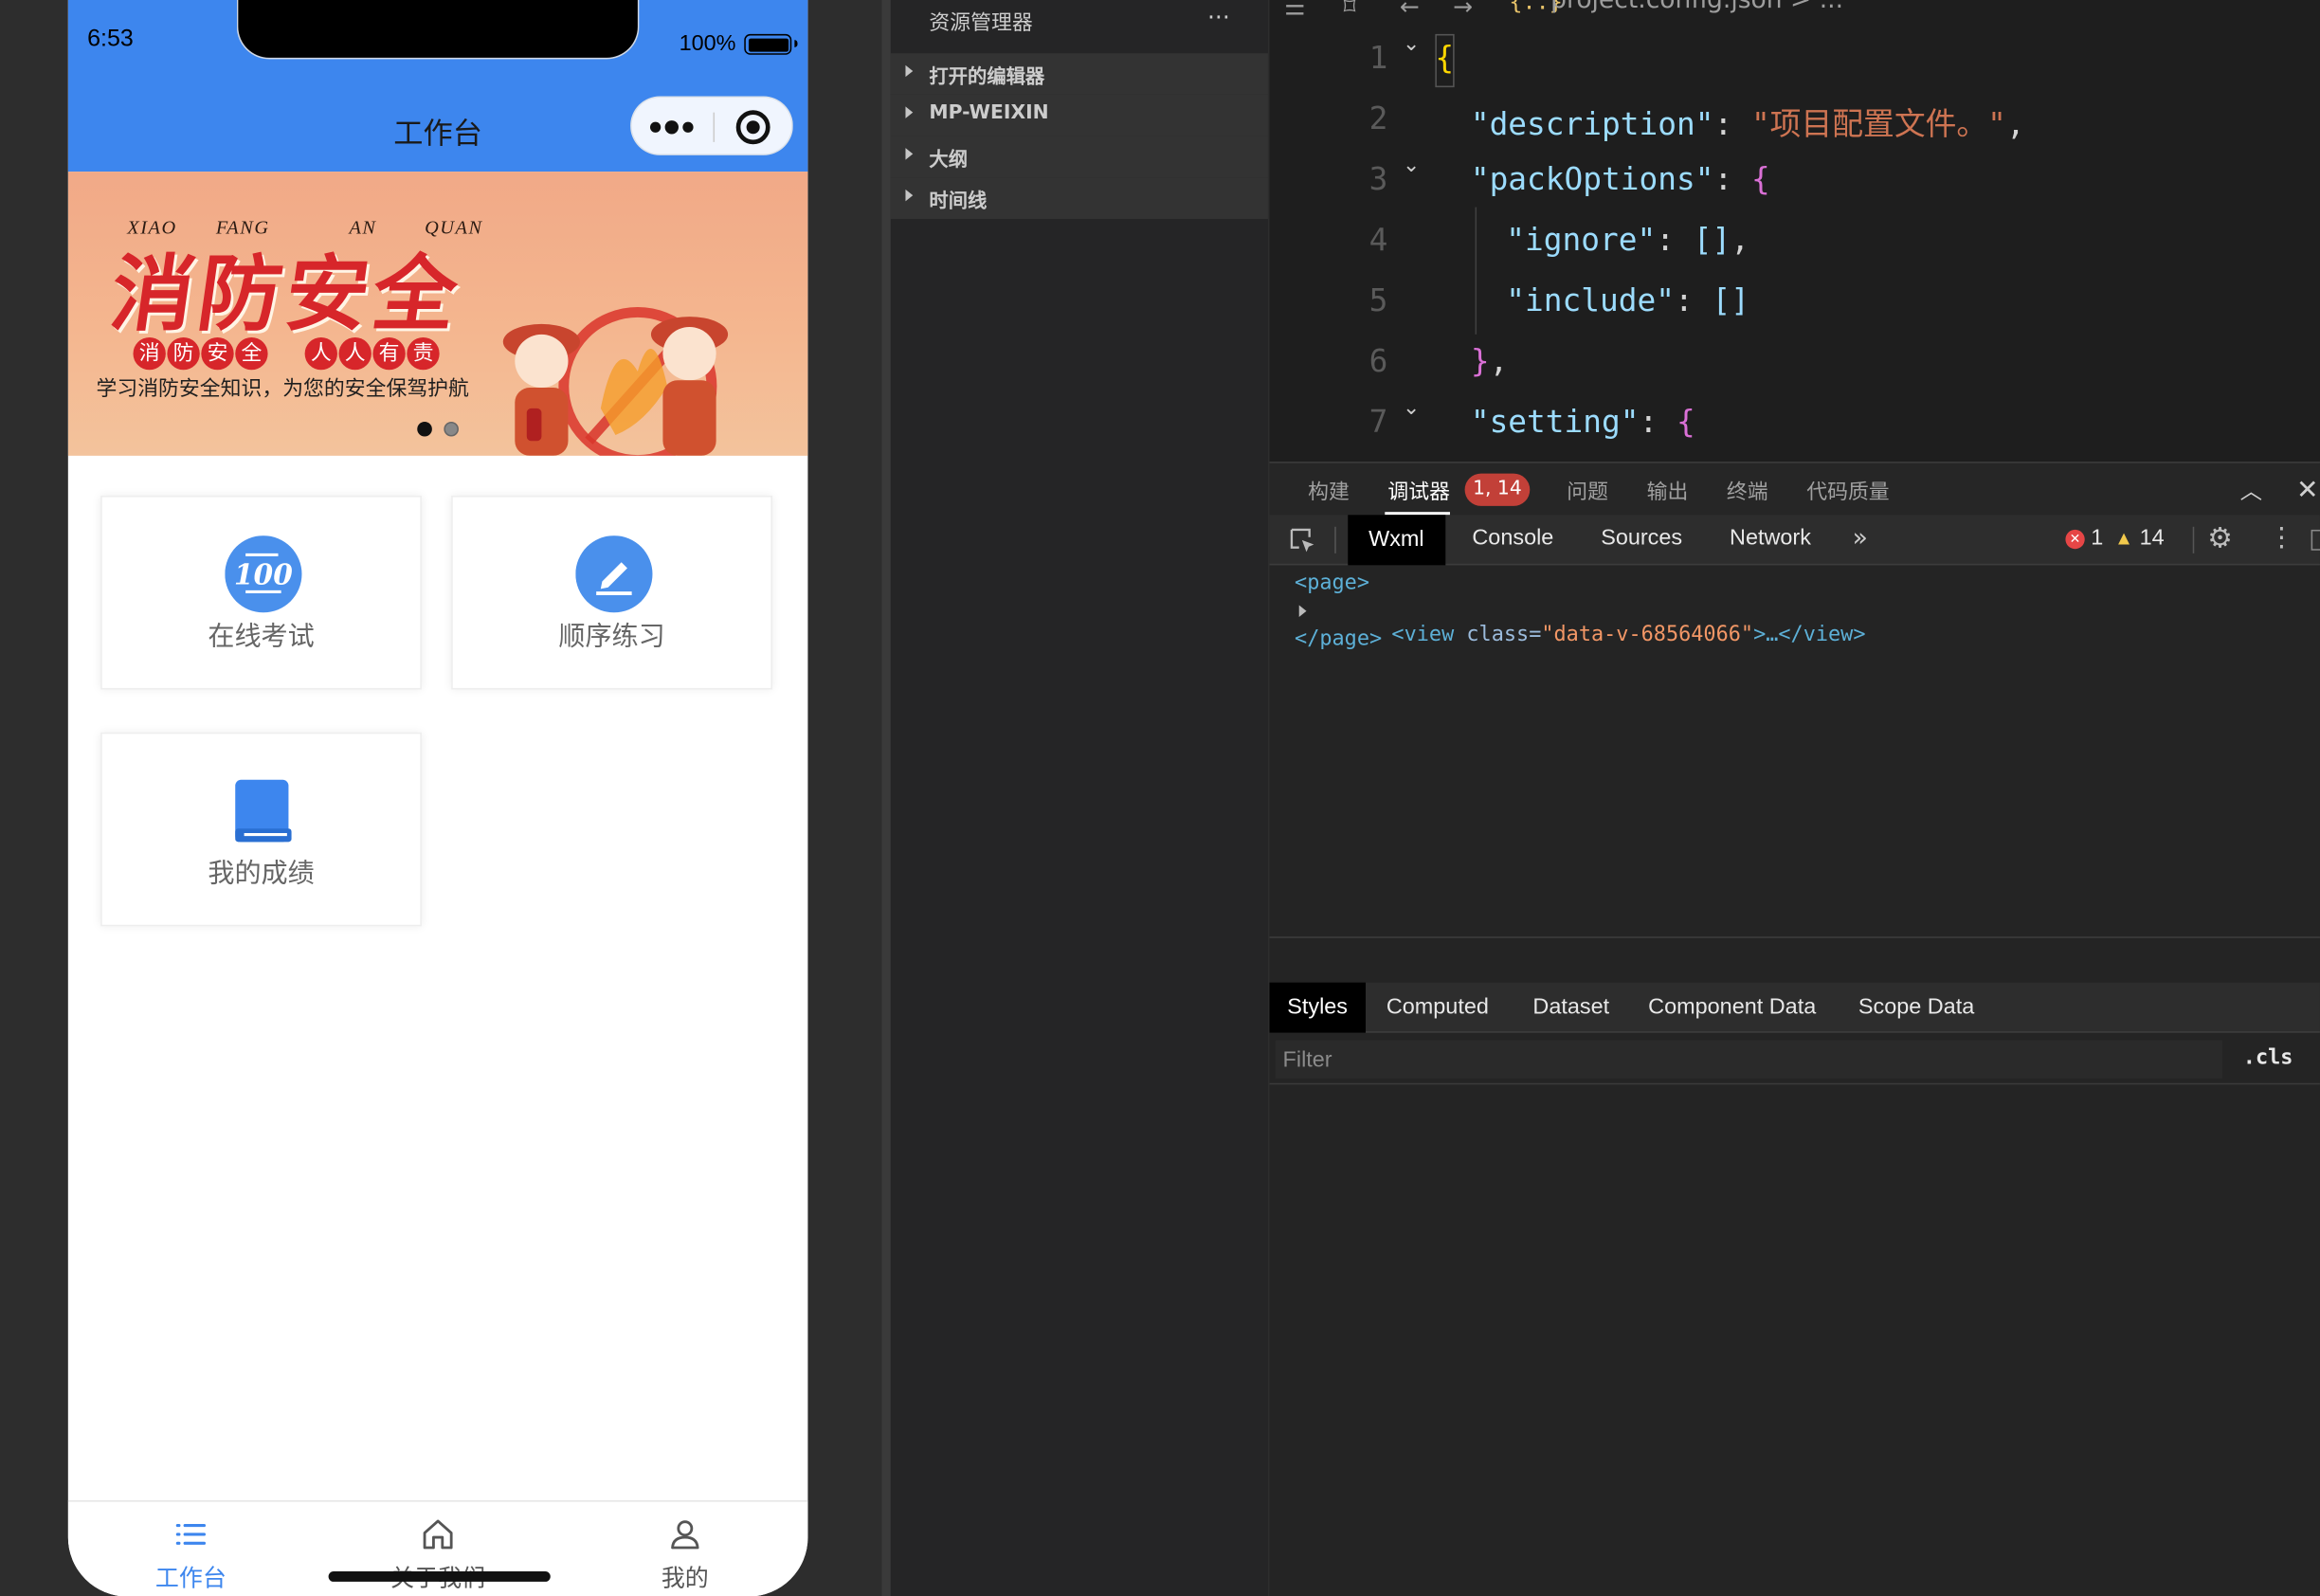 Image resolution: width=2320 pixels, height=1596 pixels. What do you see at coordinates (438, 30) in the screenshot?
I see `phone-notch` at bounding box center [438, 30].